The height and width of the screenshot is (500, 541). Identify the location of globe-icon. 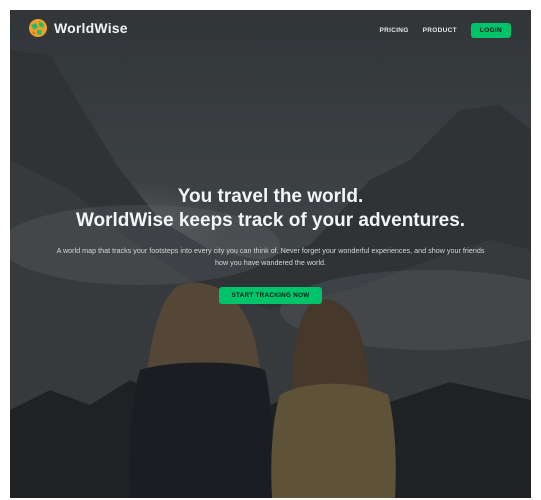
(38, 28).